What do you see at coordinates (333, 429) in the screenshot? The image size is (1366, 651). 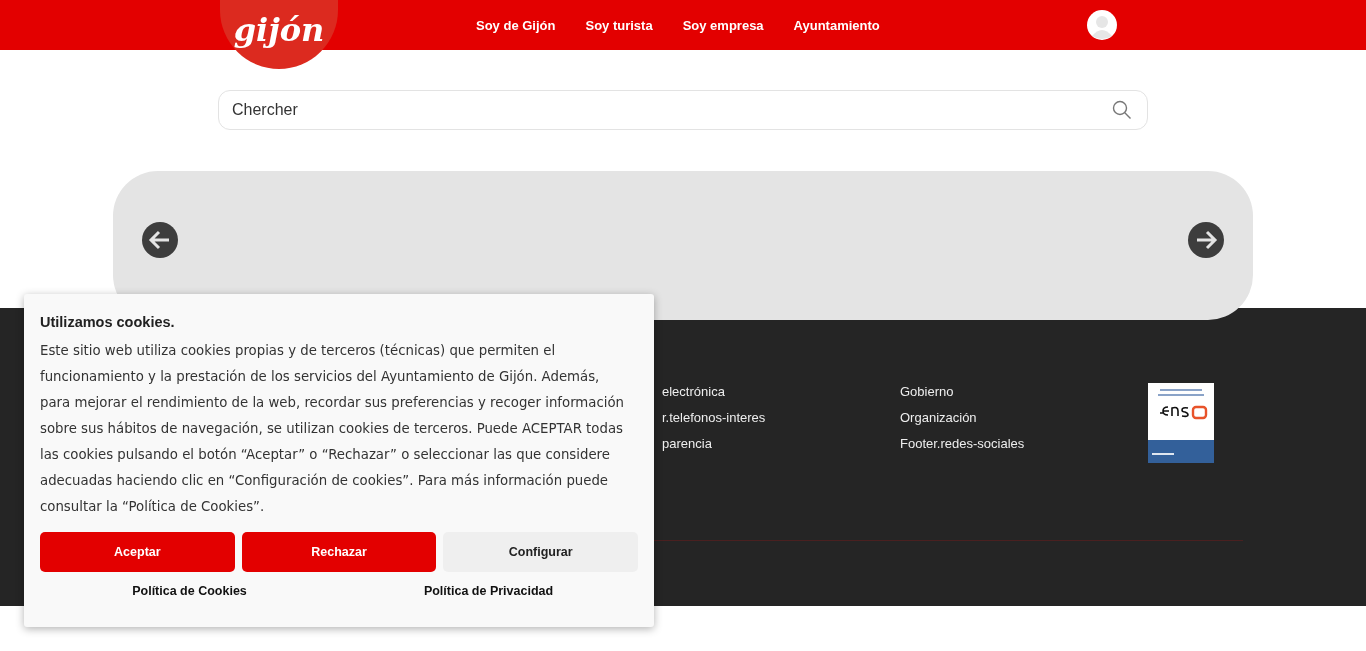 I see `dialog-text: Este sitio web utiliza cookies propias y de terceros (técnicas) que permiten el funcionamiento y la prestación de los servicios del Ayuntamiento de Gijón. Además, para mejorar el rendimiento de la web, recordar sus preferencias y recoger información sobre sus hábitos de navegación, se utilizan cookies de terceros. Puede ACEPTAR todas las cookies pulsando el botón “Aceptar” o “Rechazar” o seleccionar las que considere adecuadas haciendo clic en “Configuración de cookies”. Para más información puede consultar la “Política de Cookies”.` at bounding box center [333, 429].